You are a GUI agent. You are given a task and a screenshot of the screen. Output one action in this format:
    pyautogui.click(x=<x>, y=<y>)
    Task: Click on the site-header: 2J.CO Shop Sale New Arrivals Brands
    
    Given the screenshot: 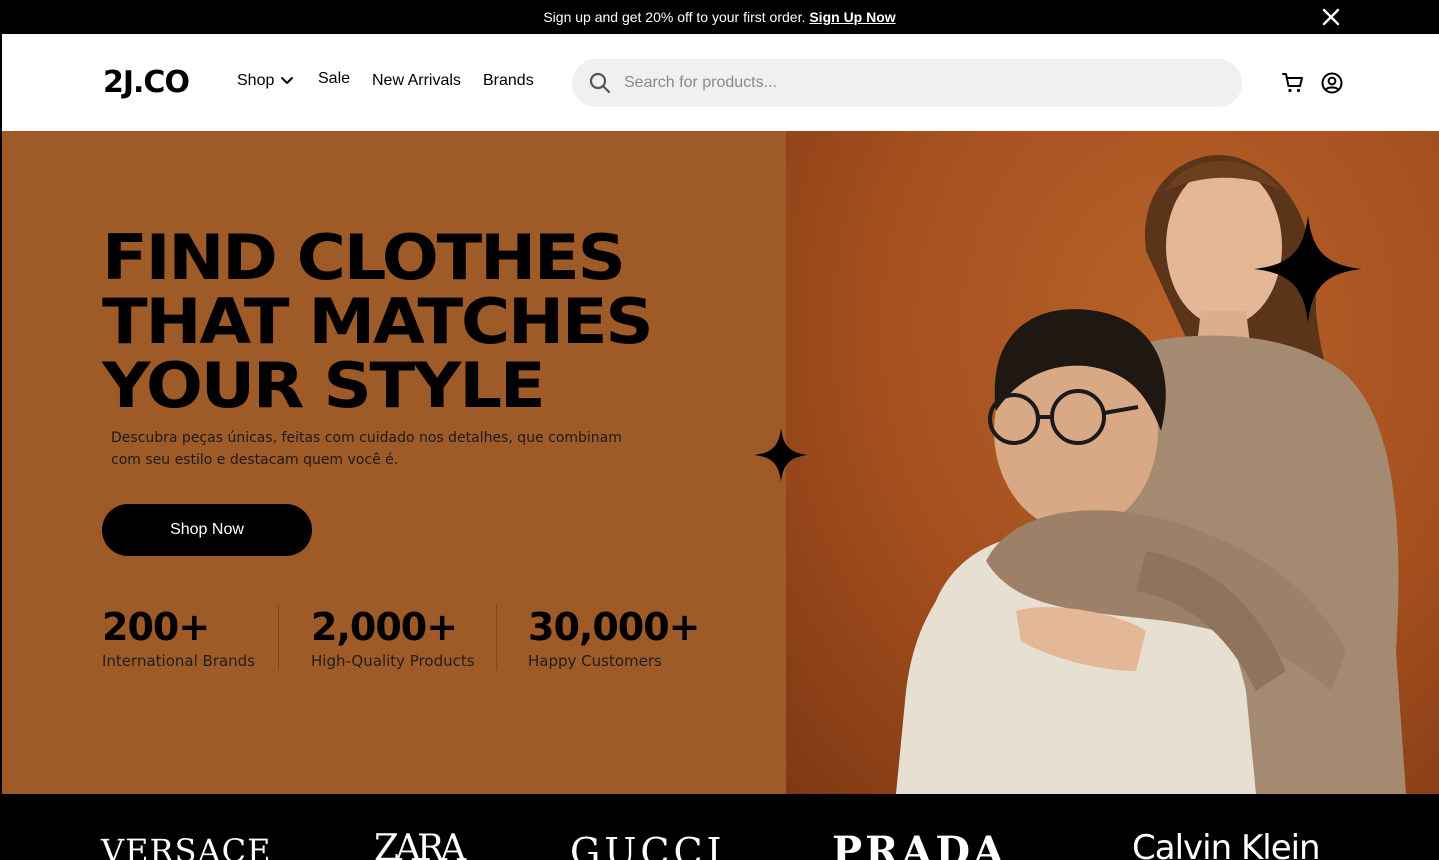 What is the action you would take?
    pyautogui.click(x=719, y=82)
    